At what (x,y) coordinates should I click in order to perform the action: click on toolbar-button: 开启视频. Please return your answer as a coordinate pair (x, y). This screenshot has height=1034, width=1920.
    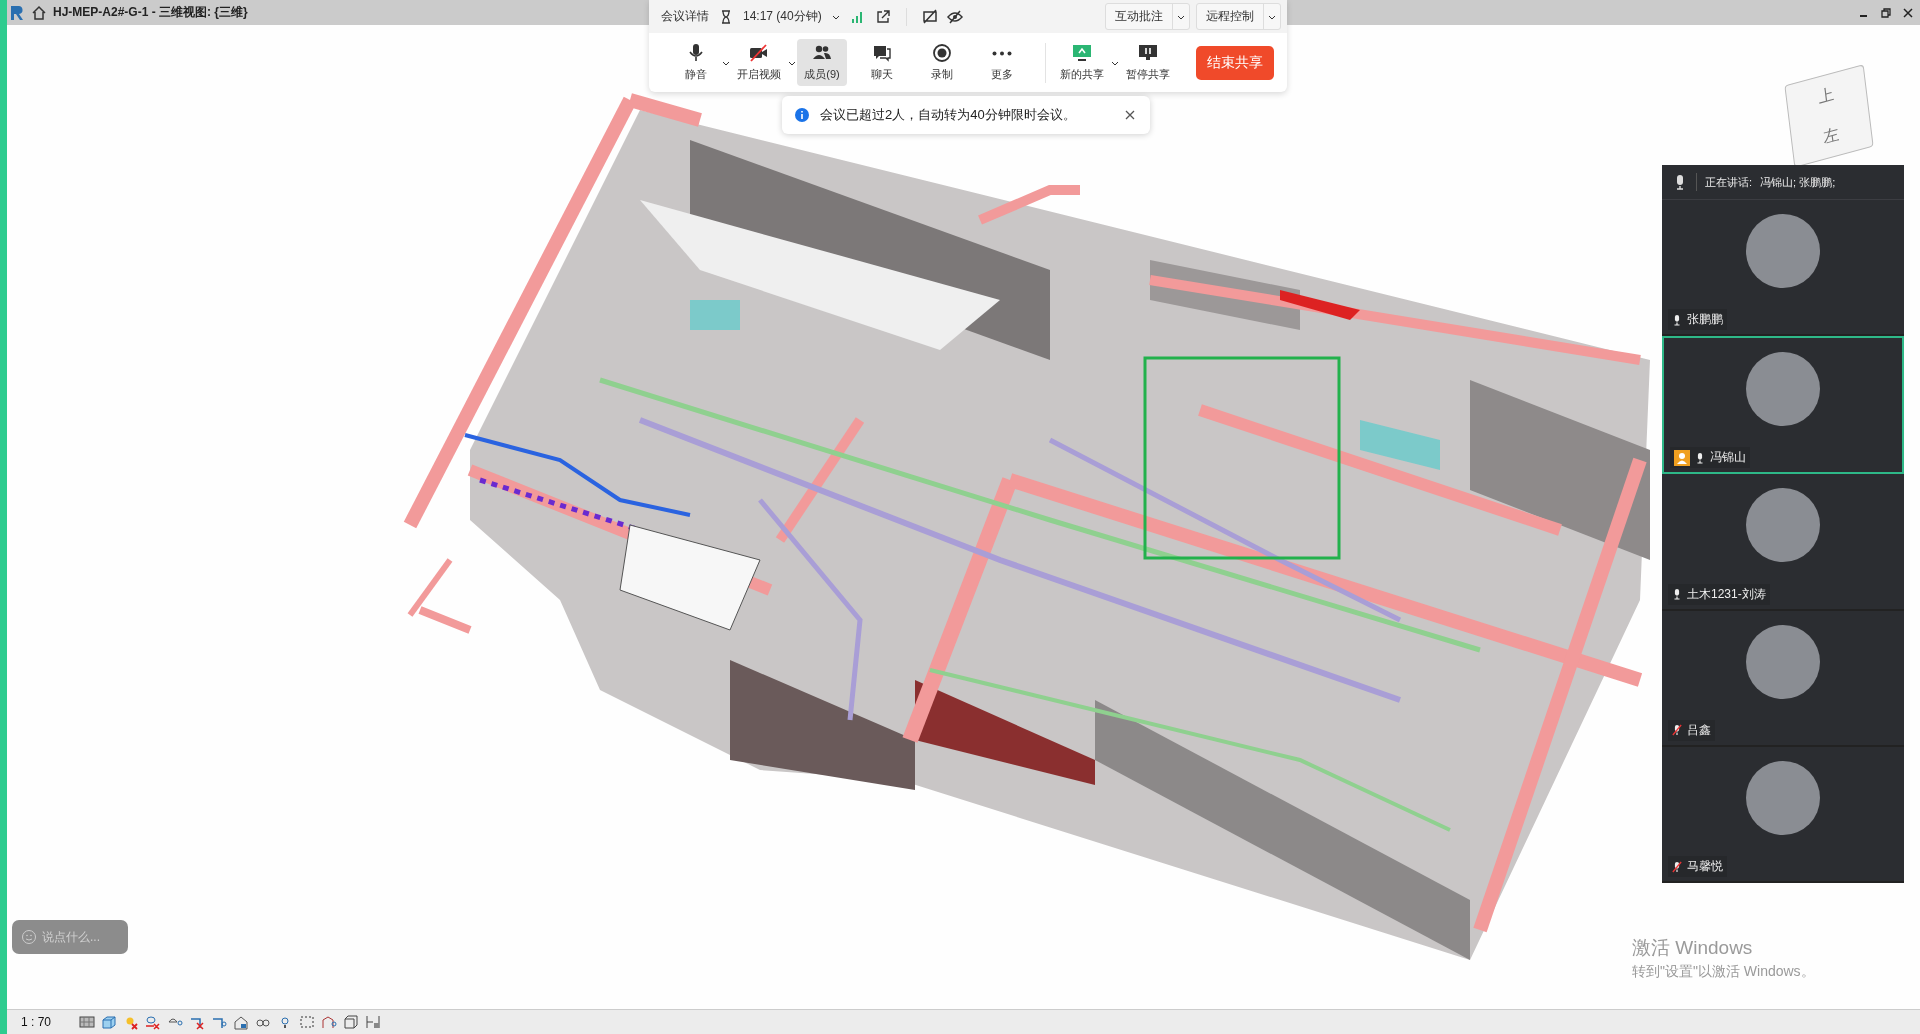
    Looking at the image, I should click on (759, 62).